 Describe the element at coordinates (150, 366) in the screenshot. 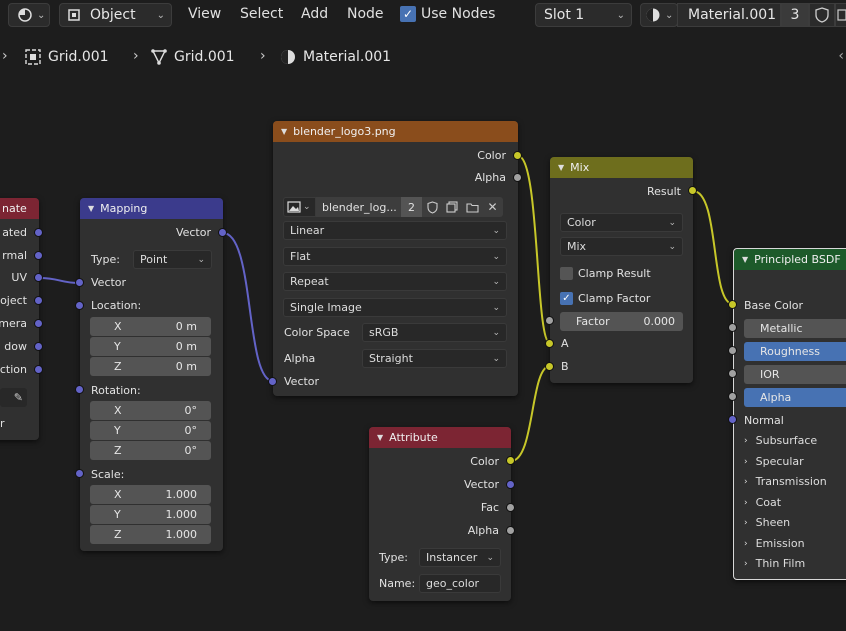

I see `location-z-field: Z 0 m` at that location.